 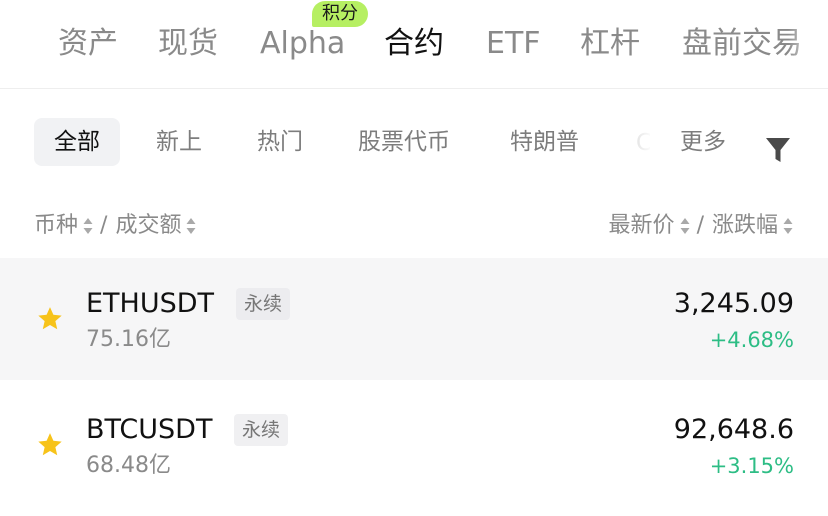 What do you see at coordinates (179, 142) in the screenshot?
I see `chip-new: 新上` at bounding box center [179, 142].